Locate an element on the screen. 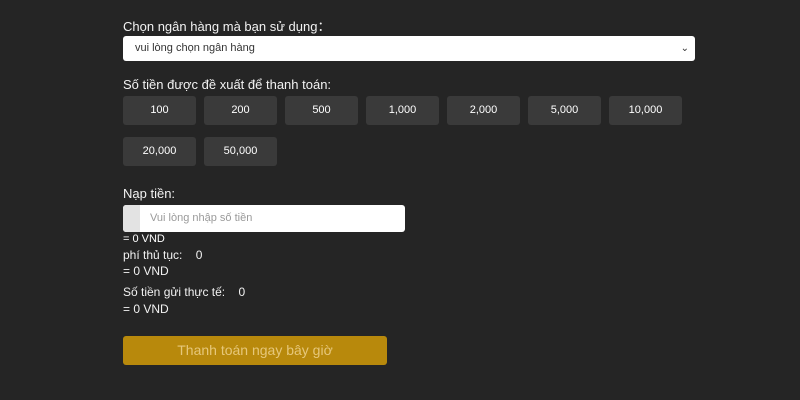  amount-option-10000: 10,000 is located at coordinates (645, 110).